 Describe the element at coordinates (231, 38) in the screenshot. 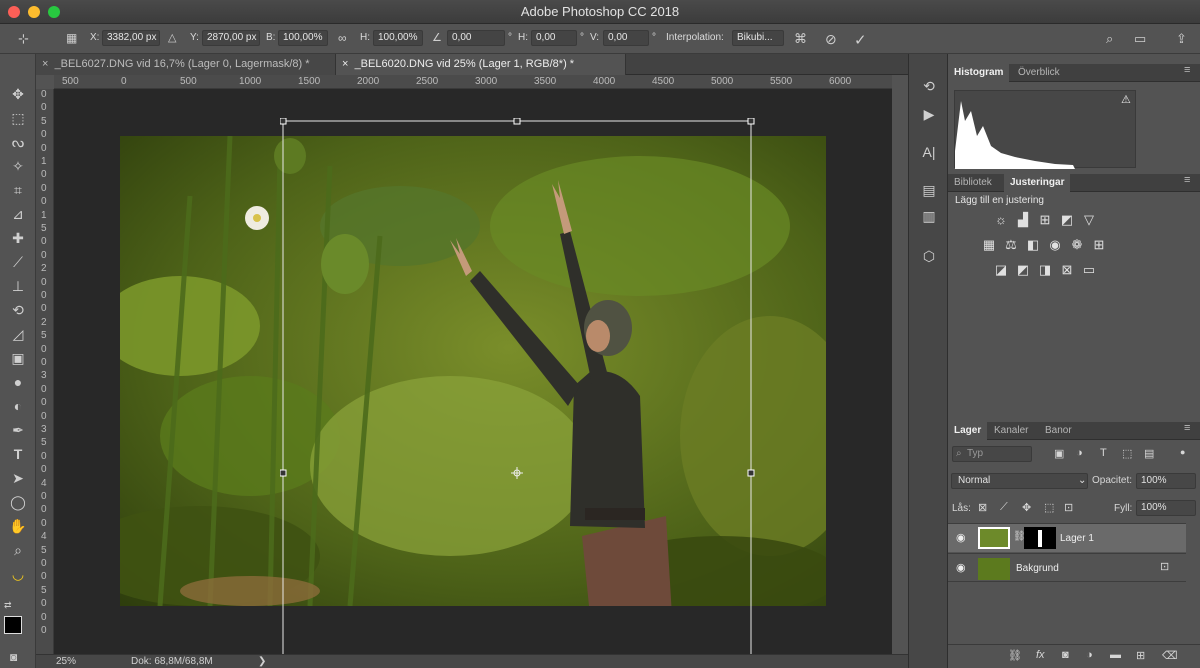

I see `y-position-field: 2870,00 px` at that location.